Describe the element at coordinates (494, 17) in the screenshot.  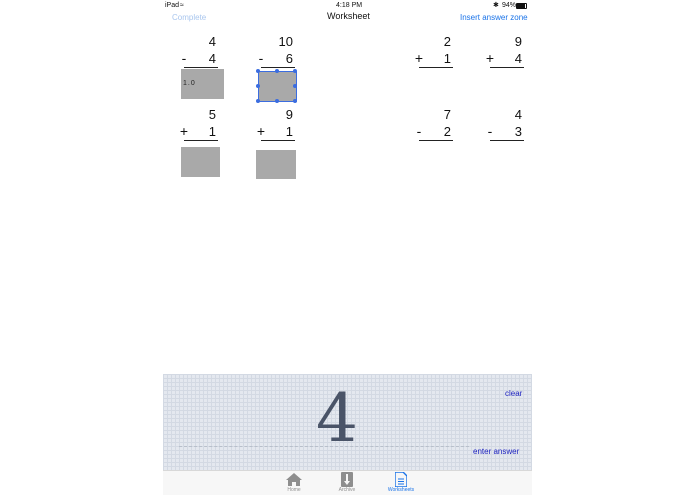
I see `insert-answer-zone-button: Insert answer zone` at that location.